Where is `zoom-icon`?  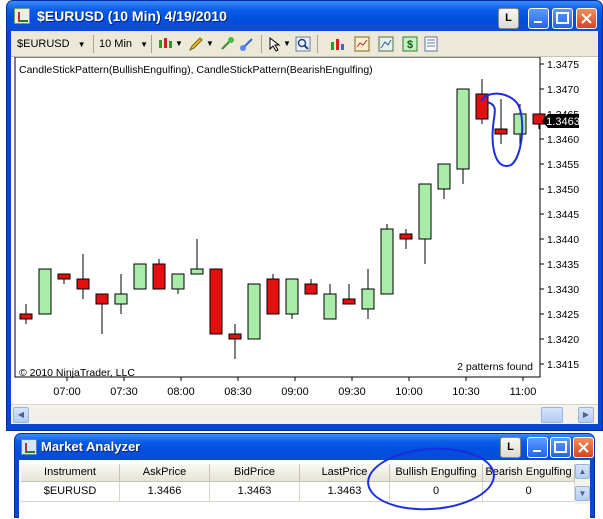 zoom-icon is located at coordinates (303, 44).